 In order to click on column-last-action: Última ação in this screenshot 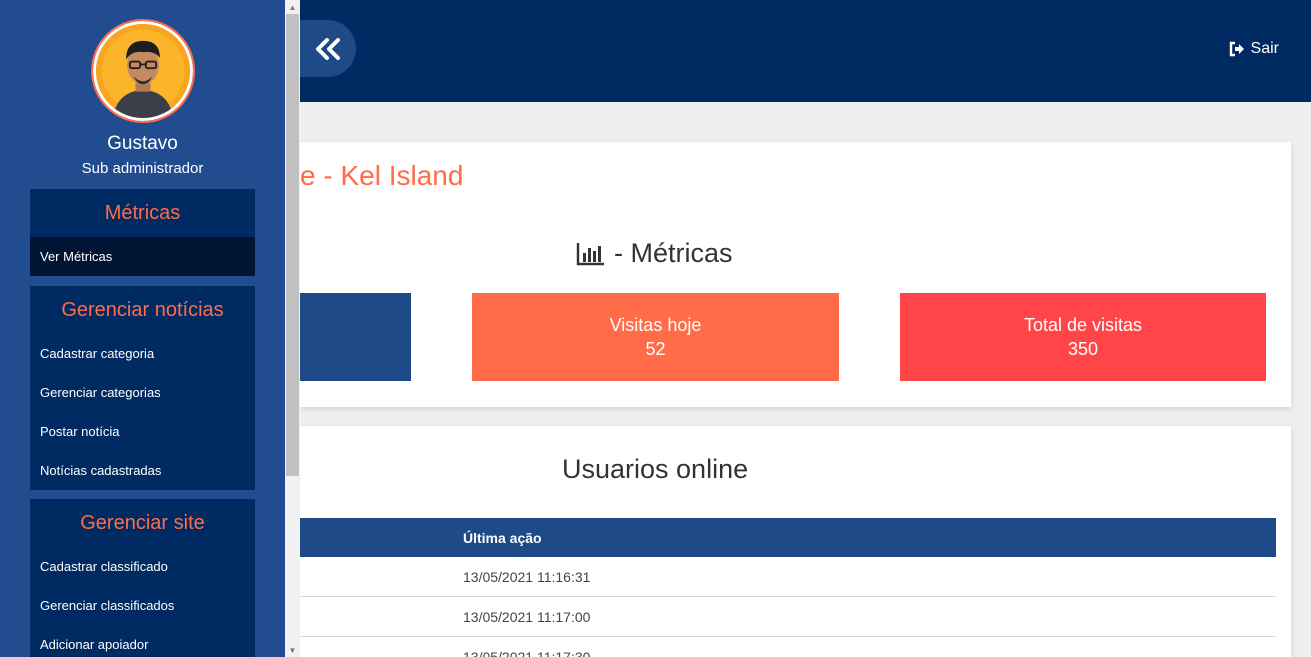, I will do `click(502, 537)`.